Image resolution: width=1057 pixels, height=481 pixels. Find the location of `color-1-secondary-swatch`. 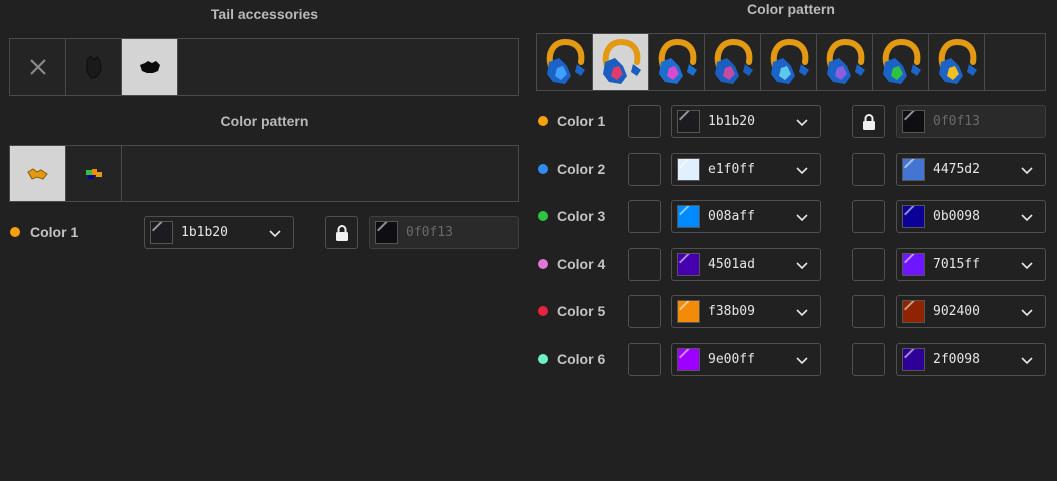

color-1-secondary-swatch is located at coordinates (913, 121).